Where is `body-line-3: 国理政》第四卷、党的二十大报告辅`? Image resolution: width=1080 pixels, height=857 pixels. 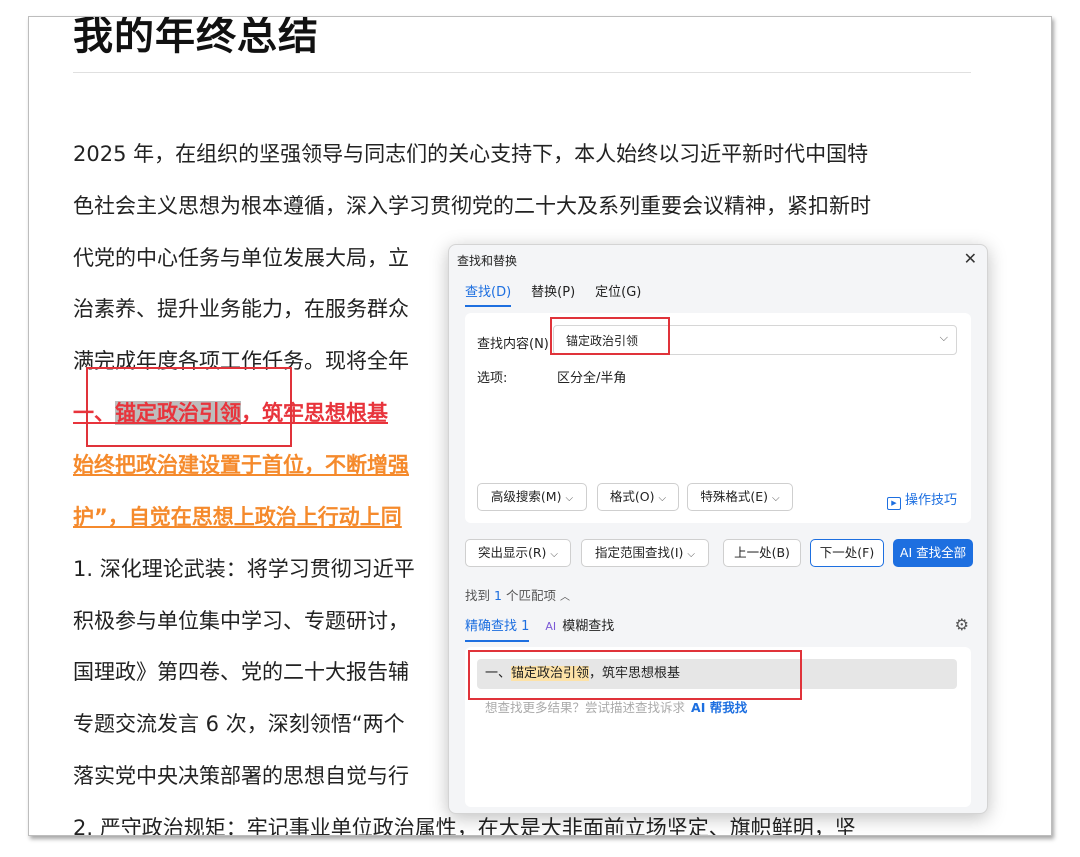
body-line-3: 国理政》第四卷、党的二十大报告辅 is located at coordinates (241, 672).